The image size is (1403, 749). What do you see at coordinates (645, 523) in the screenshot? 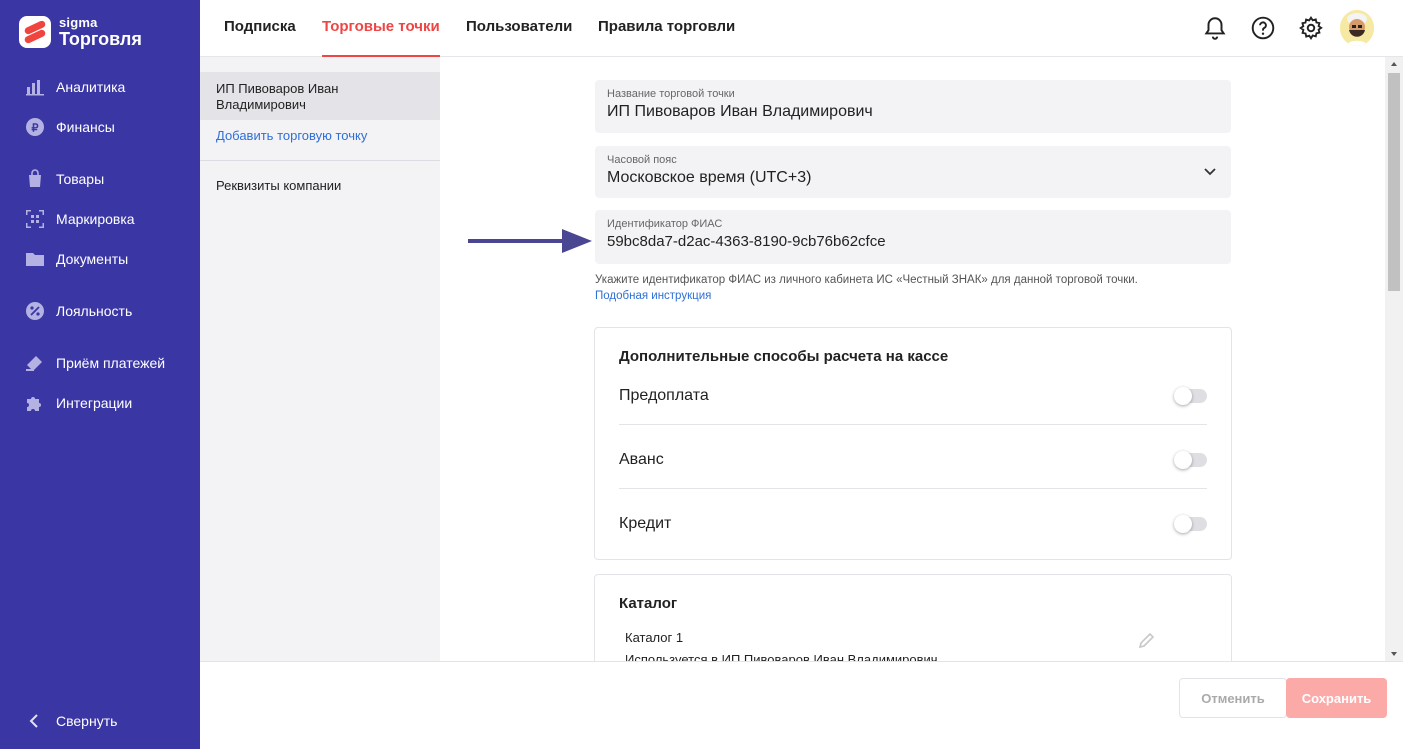
I see `option-label: Кредит` at bounding box center [645, 523].